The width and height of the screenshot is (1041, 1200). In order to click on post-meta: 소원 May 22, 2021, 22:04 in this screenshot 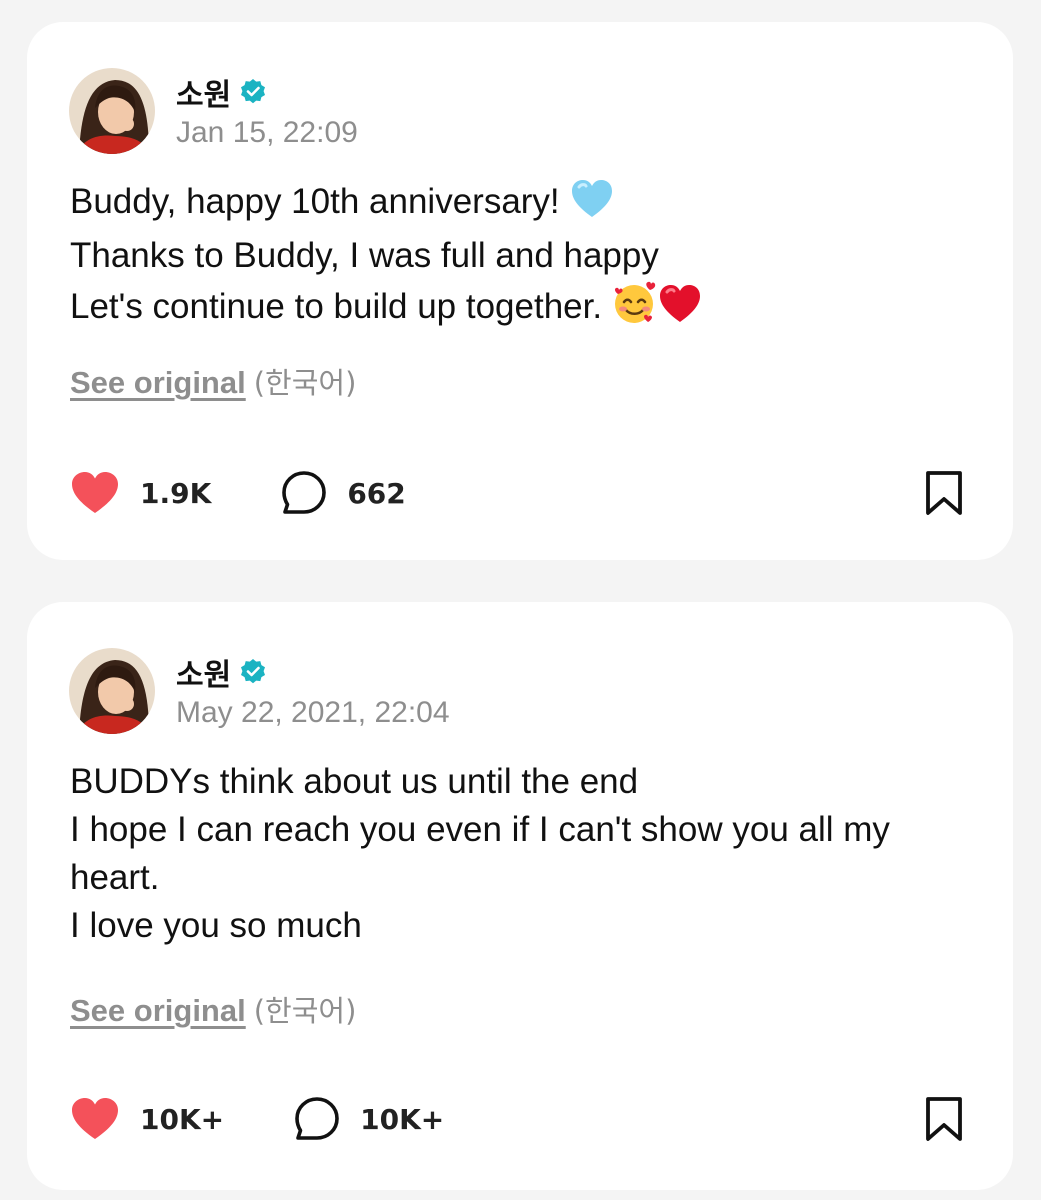, I will do `click(313, 691)`.